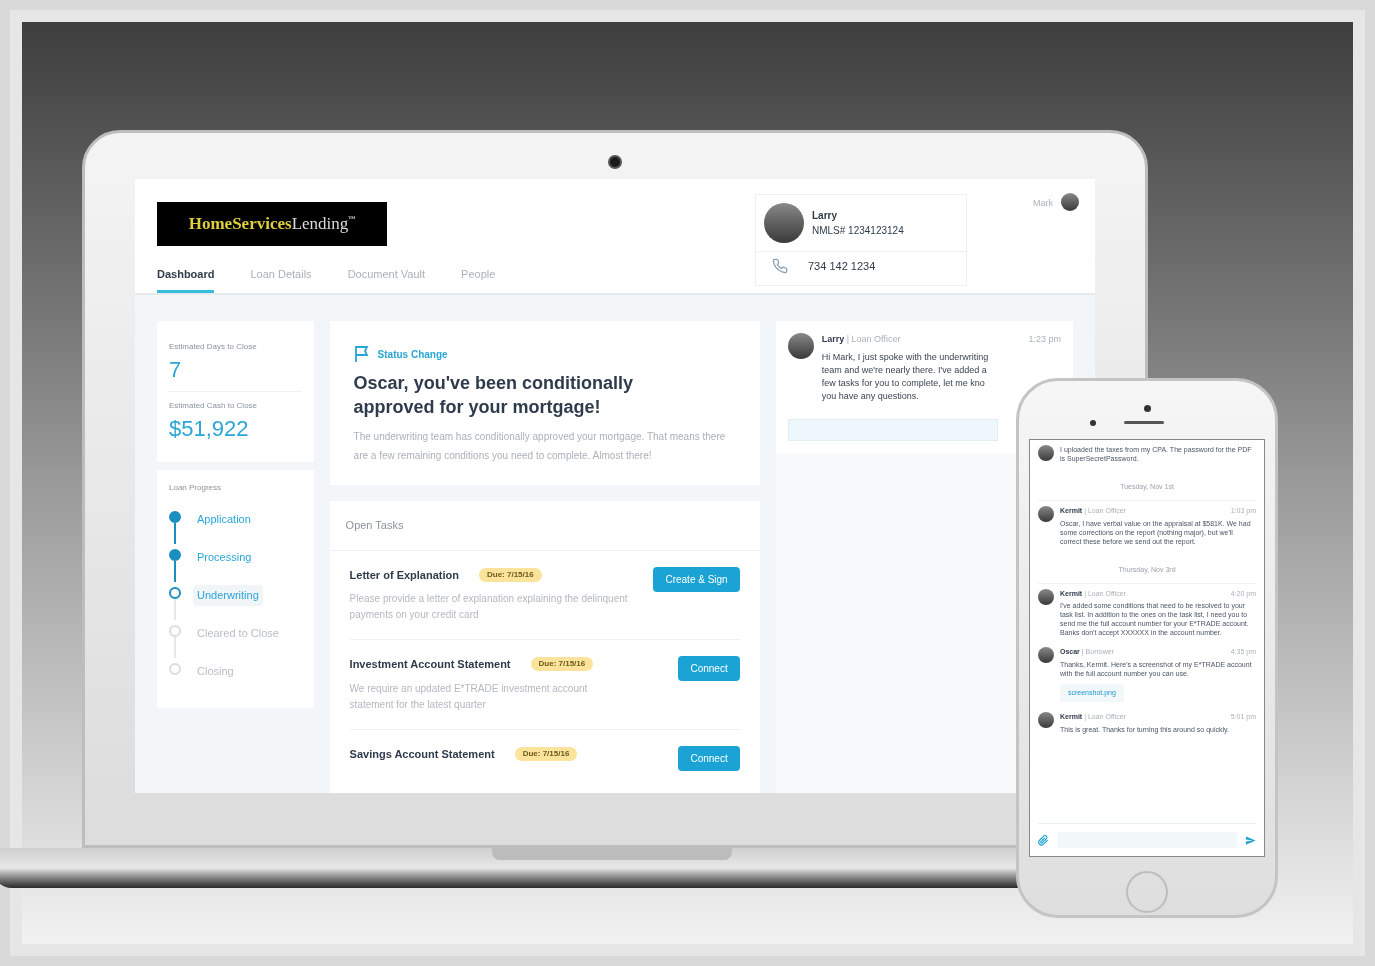 This screenshot has height=966, width=1375. What do you see at coordinates (430, 664) in the screenshot?
I see `task-title: Investment Account Statement` at bounding box center [430, 664].